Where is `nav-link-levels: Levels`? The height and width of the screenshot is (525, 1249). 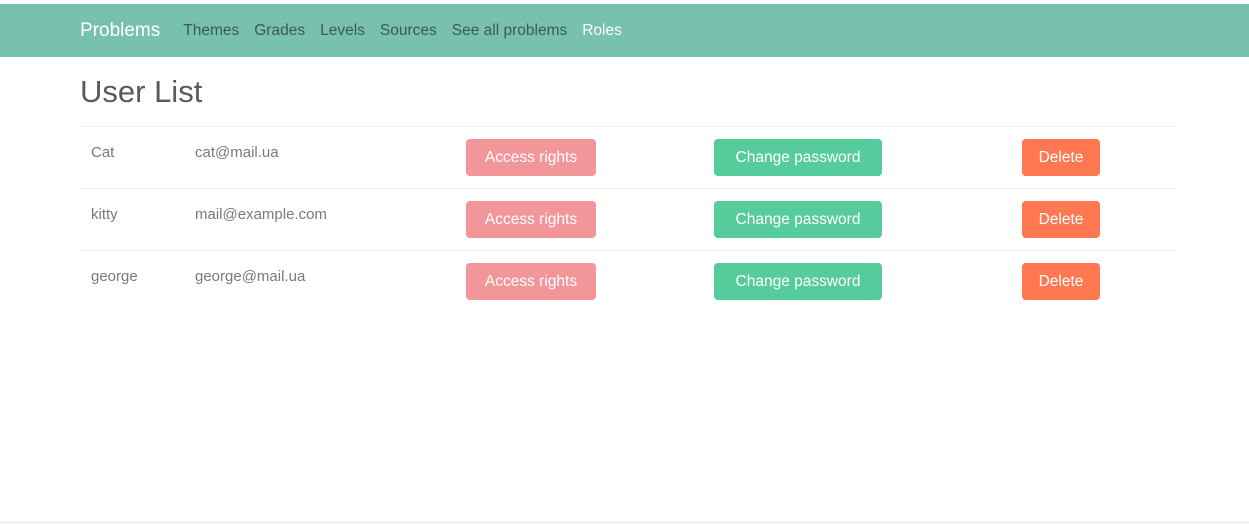 nav-link-levels: Levels is located at coordinates (342, 31).